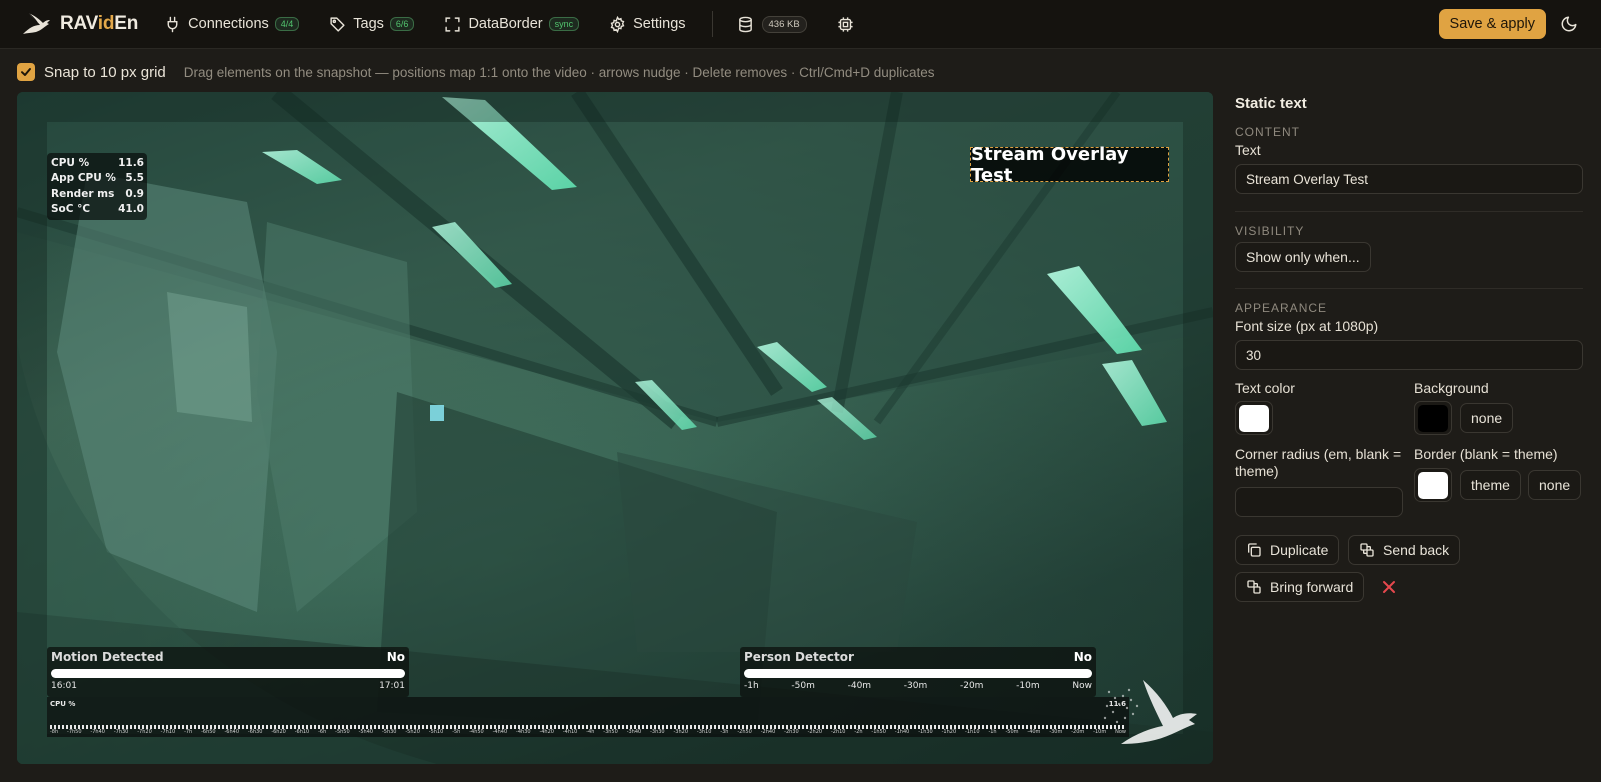  I want to click on brand: RAVidEn, so click(79, 24).